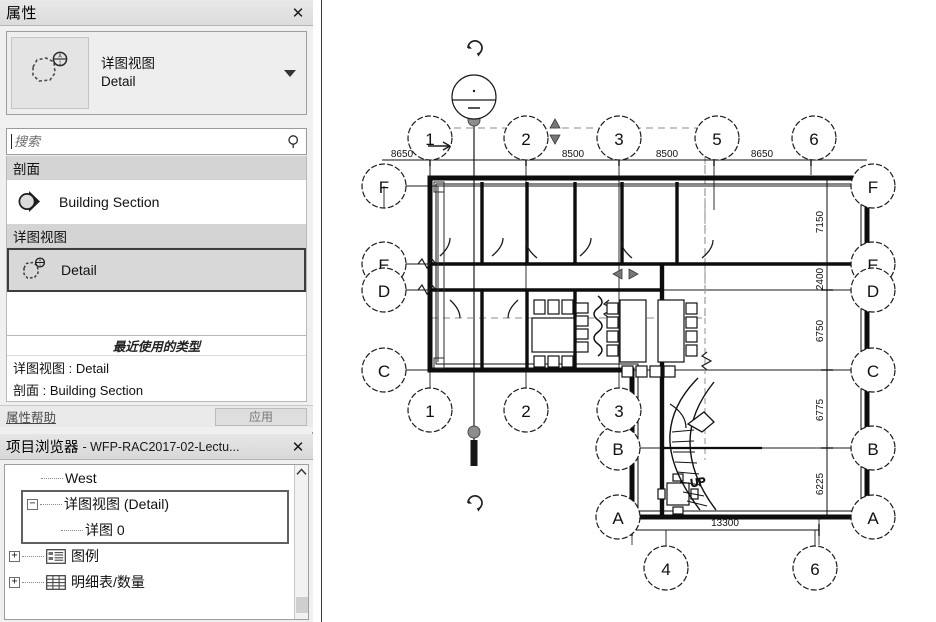  Describe the element at coordinates (128, 63) in the screenshot. I see `type-family-label: 详图视图` at that location.